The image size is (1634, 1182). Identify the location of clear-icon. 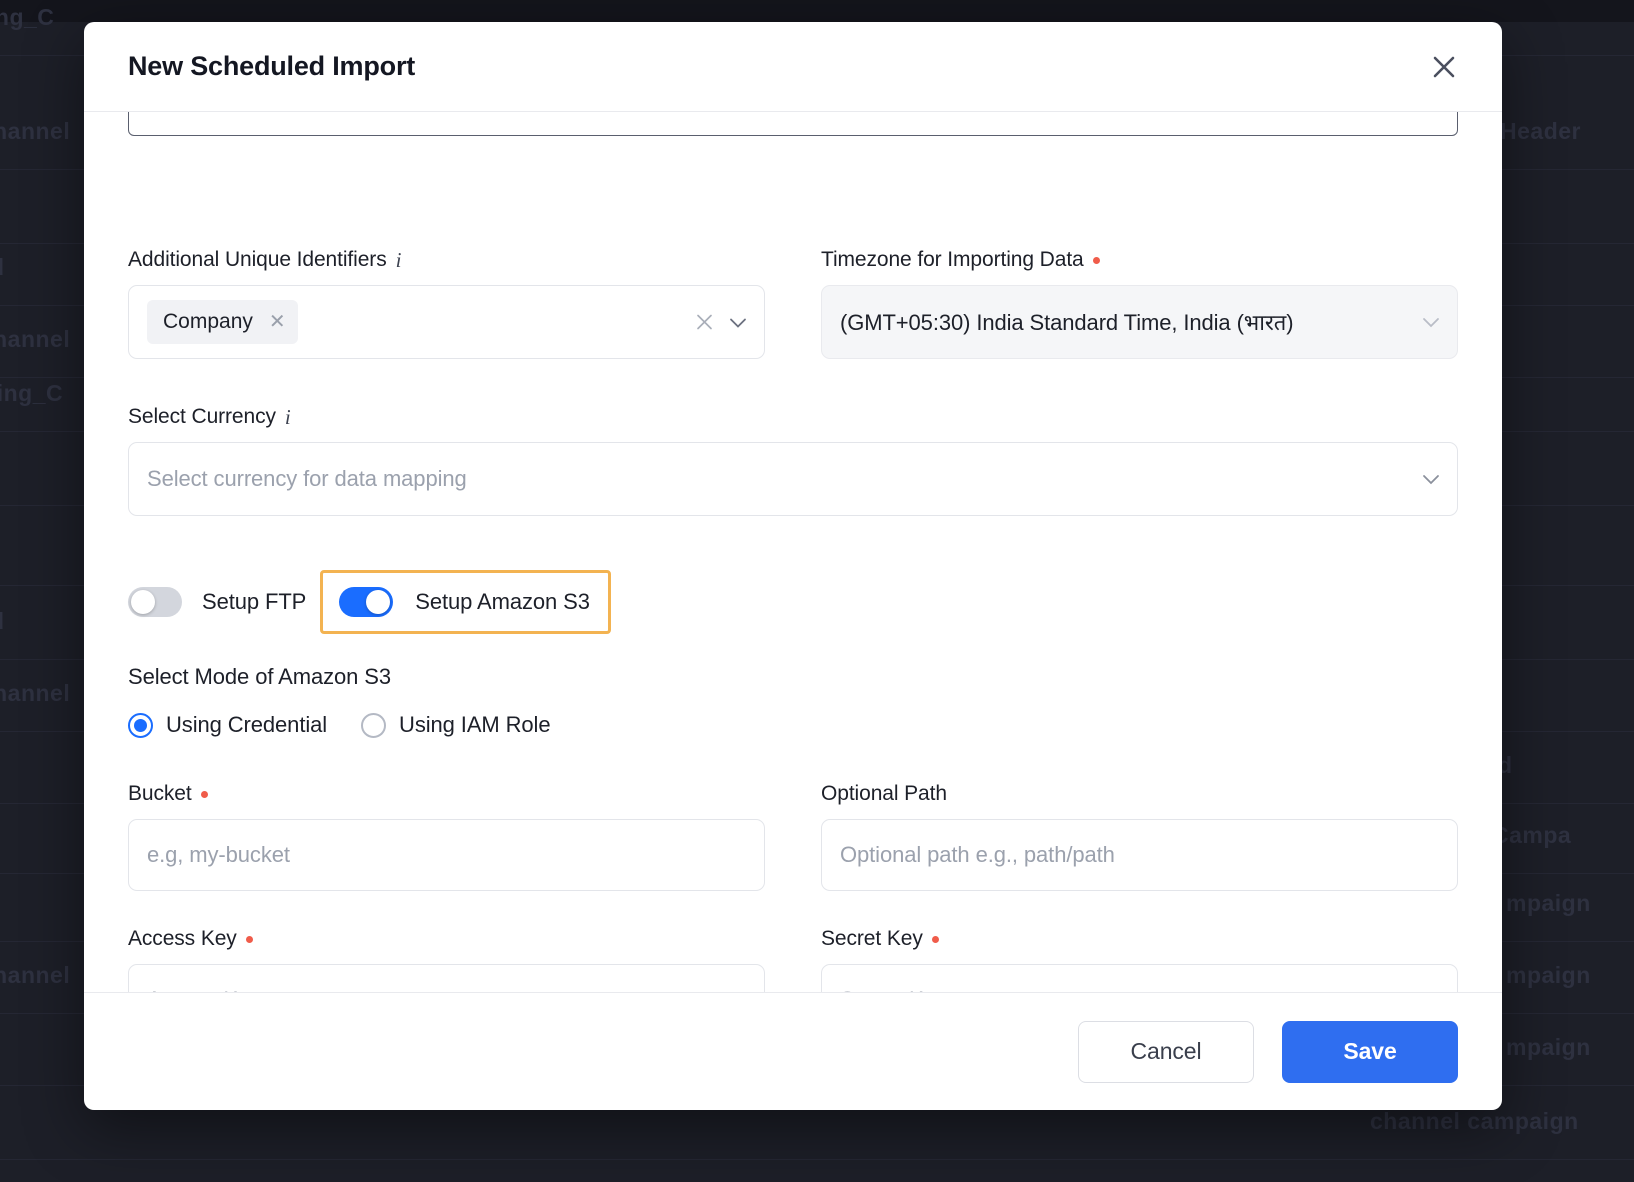
(704, 322).